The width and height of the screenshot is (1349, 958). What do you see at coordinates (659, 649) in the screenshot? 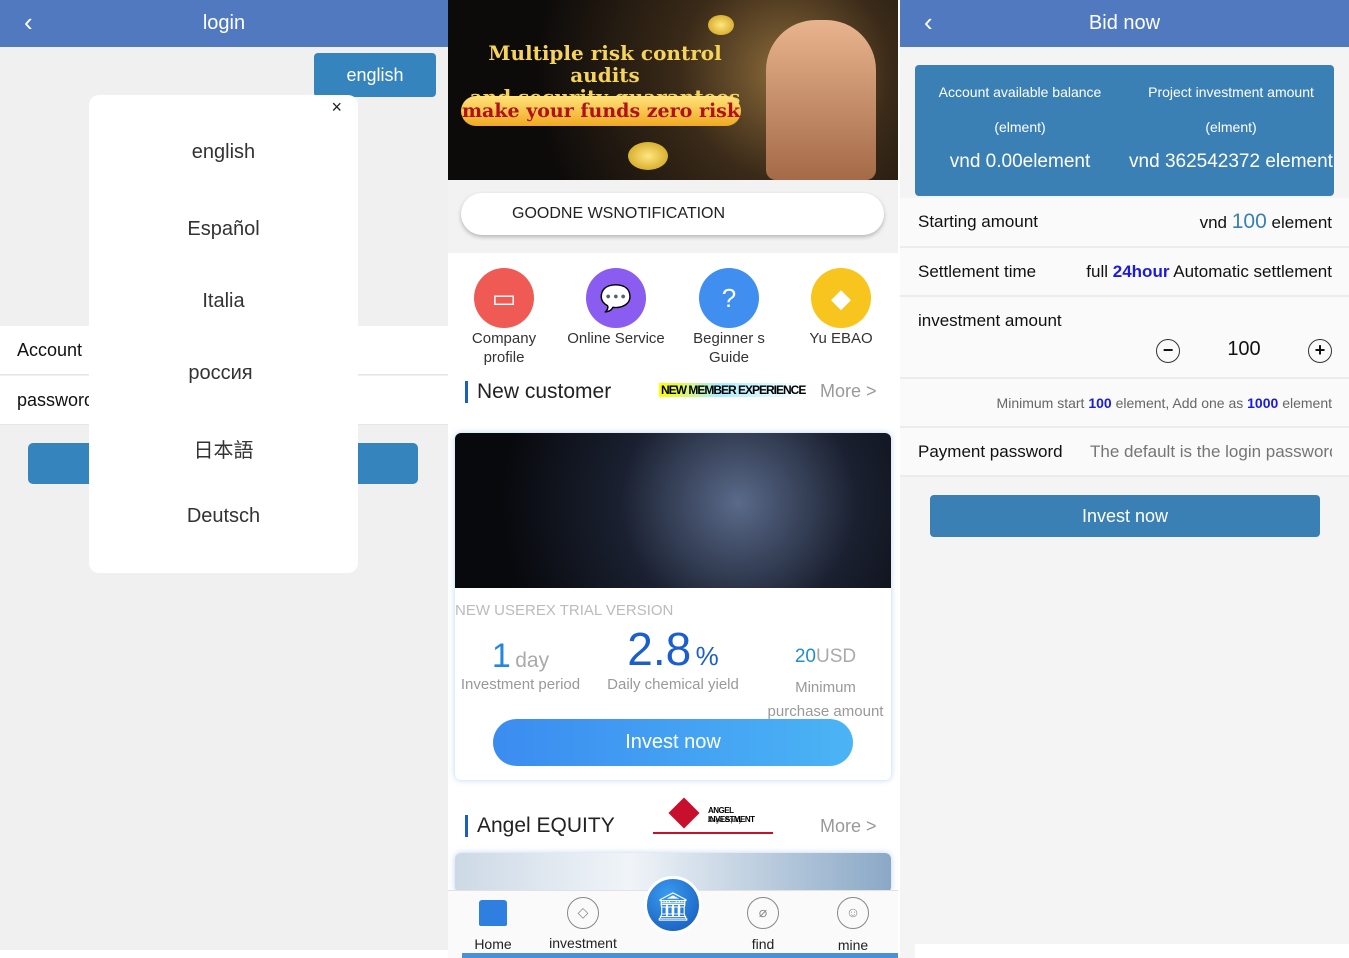
I see `yield-value: 2.8` at bounding box center [659, 649].